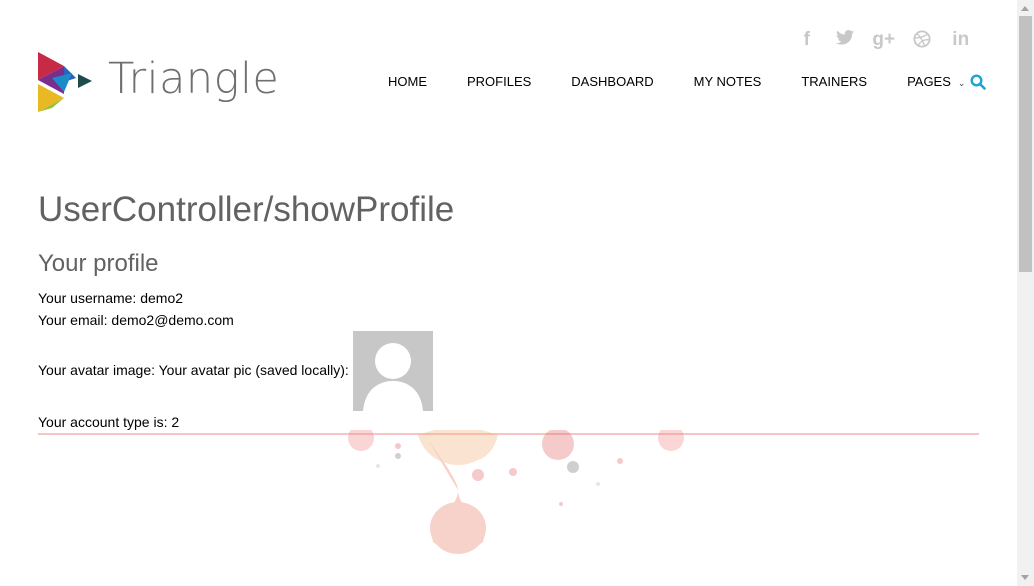 This screenshot has width=1034, height=586. Describe the element at coordinates (98, 263) in the screenshot. I see `section-title: Your profile` at that location.